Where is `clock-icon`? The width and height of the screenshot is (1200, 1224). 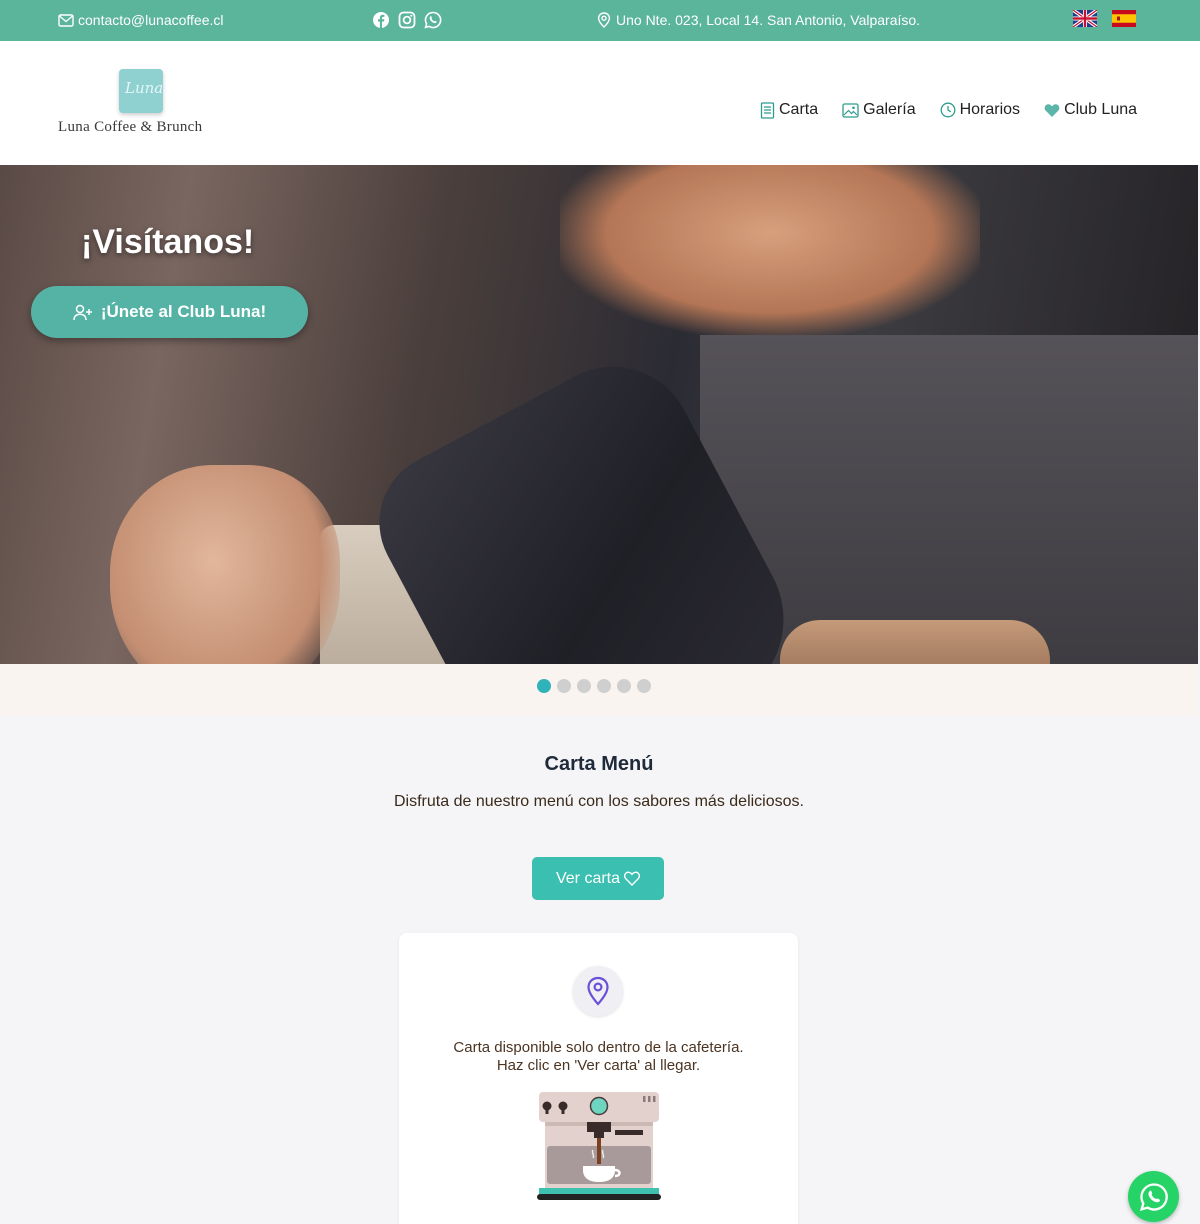 clock-icon is located at coordinates (948, 110).